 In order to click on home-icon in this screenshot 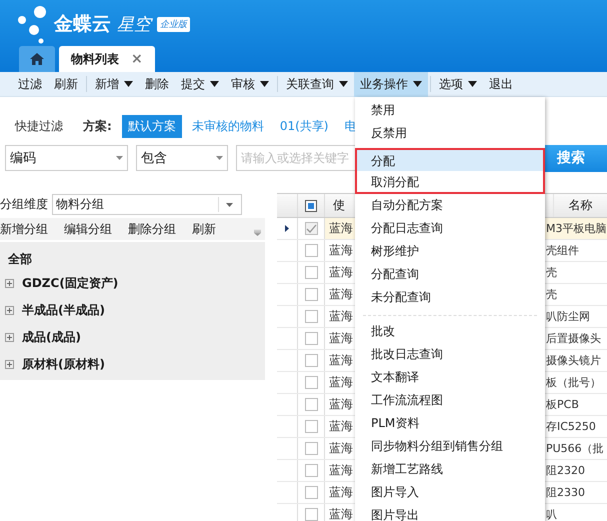, I will do `click(37, 59)`.